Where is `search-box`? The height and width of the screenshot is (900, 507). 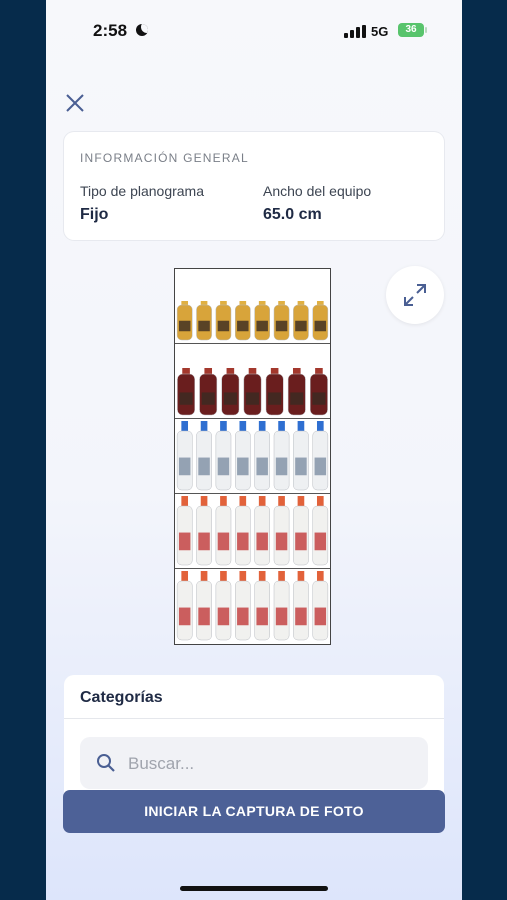
search-box is located at coordinates (254, 763).